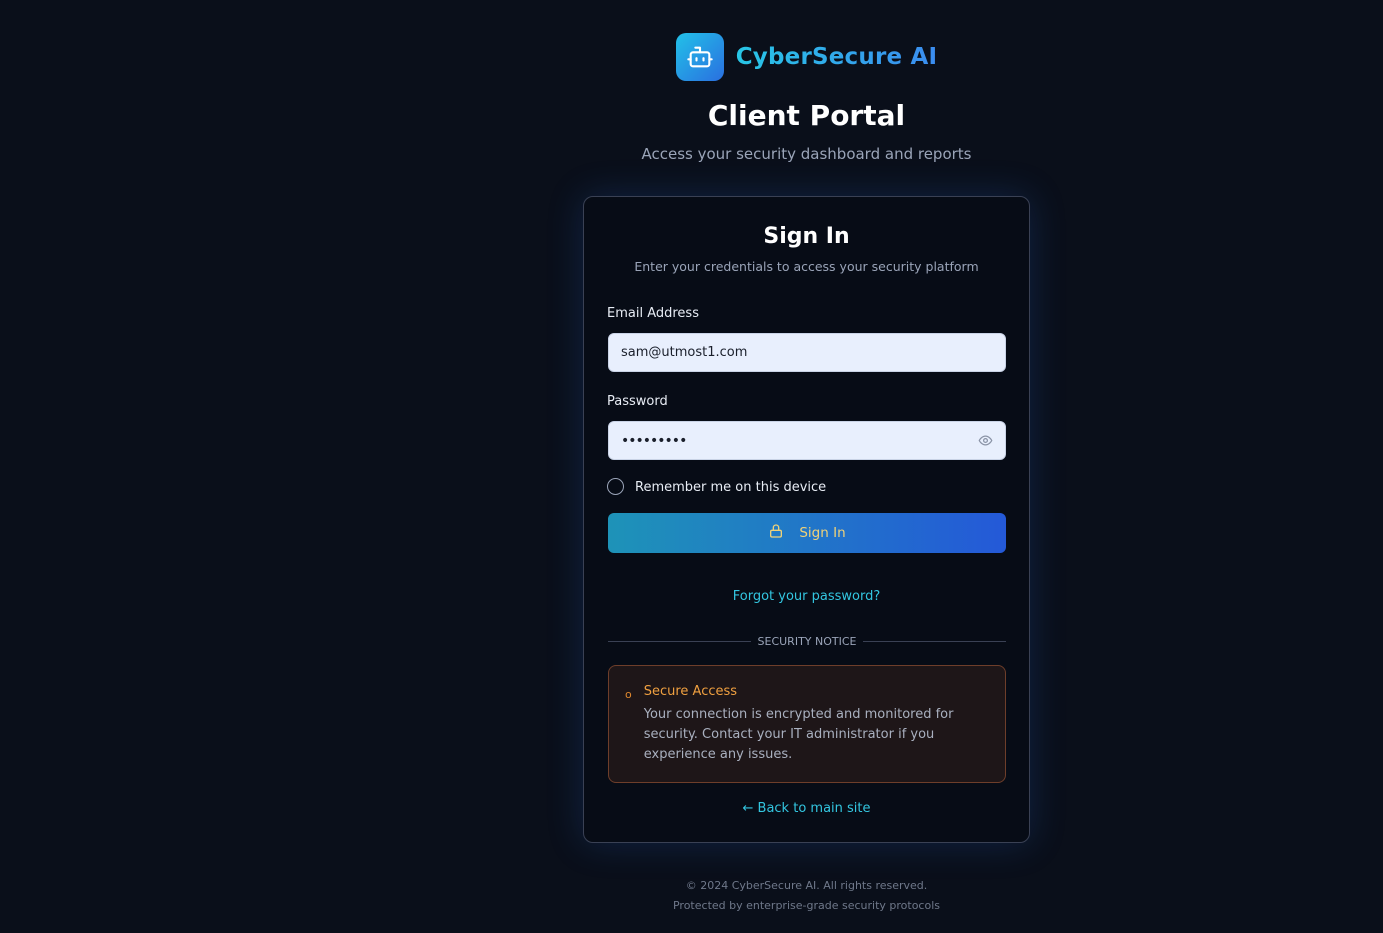  What do you see at coordinates (822, 533) in the screenshot?
I see `sign-in-button-label: Sign In` at bounding box center [822, 533].